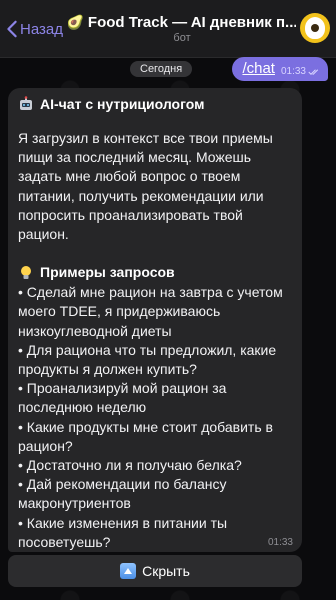 Image resolution: width=336 pixels, height=600 pixels. What do you see at coordinates (128, 571) in the screenshot?
I see `up-arrow-icon` at bounding box center [128, 571].